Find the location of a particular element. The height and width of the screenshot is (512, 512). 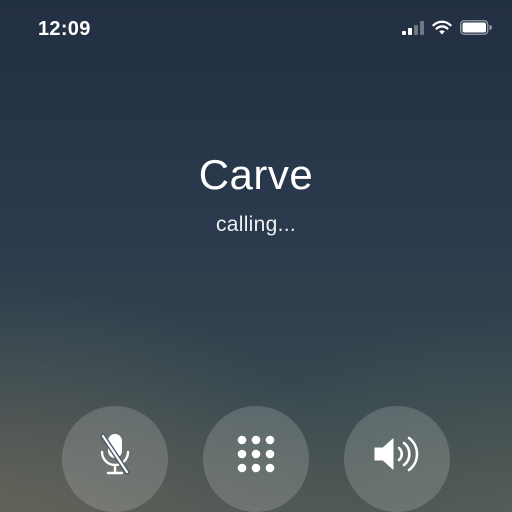

speaker-button is located at coordinates (397, 459).